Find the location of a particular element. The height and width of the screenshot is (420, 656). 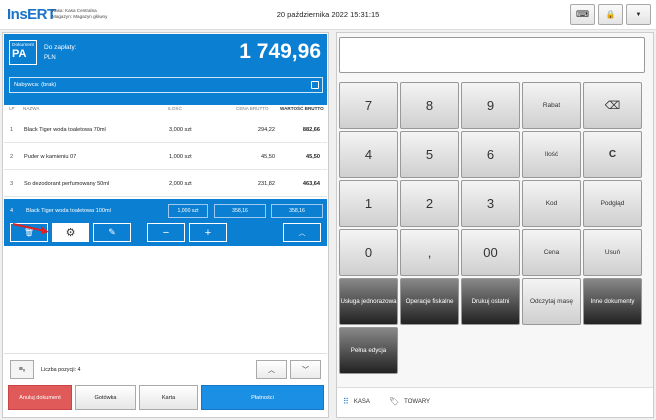

key-7: 7 is located at coordinates (368, 105).